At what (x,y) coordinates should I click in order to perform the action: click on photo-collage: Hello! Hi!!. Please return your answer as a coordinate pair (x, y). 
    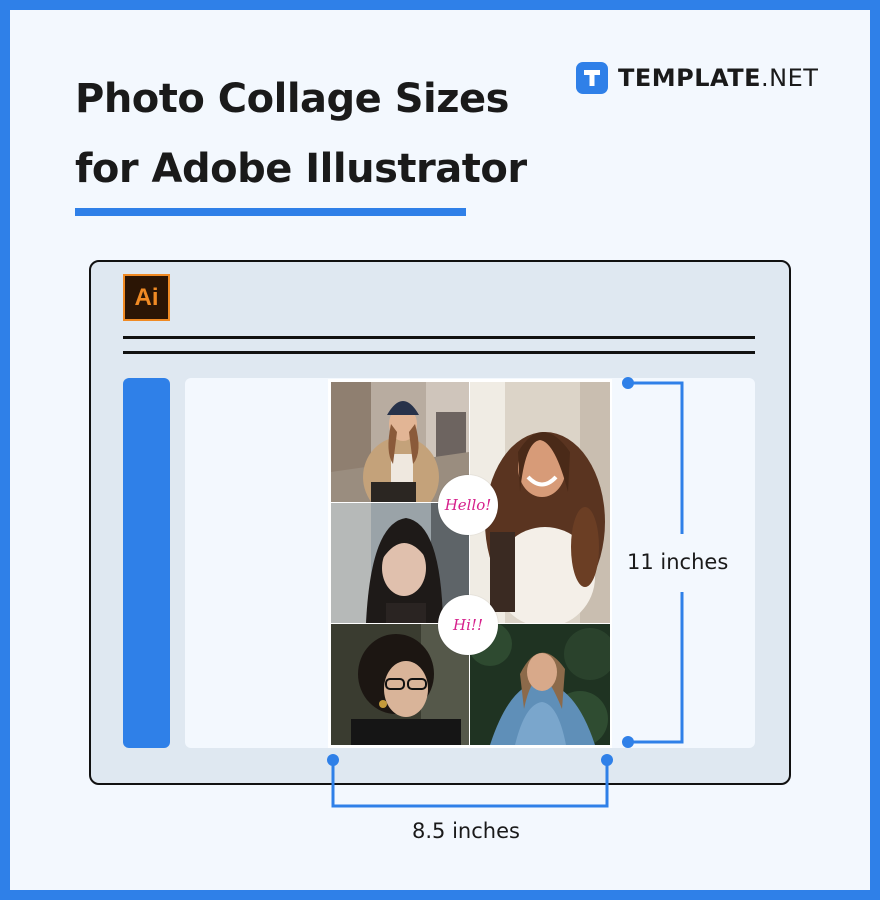
    Looking at the image, I should click on (470, 563).